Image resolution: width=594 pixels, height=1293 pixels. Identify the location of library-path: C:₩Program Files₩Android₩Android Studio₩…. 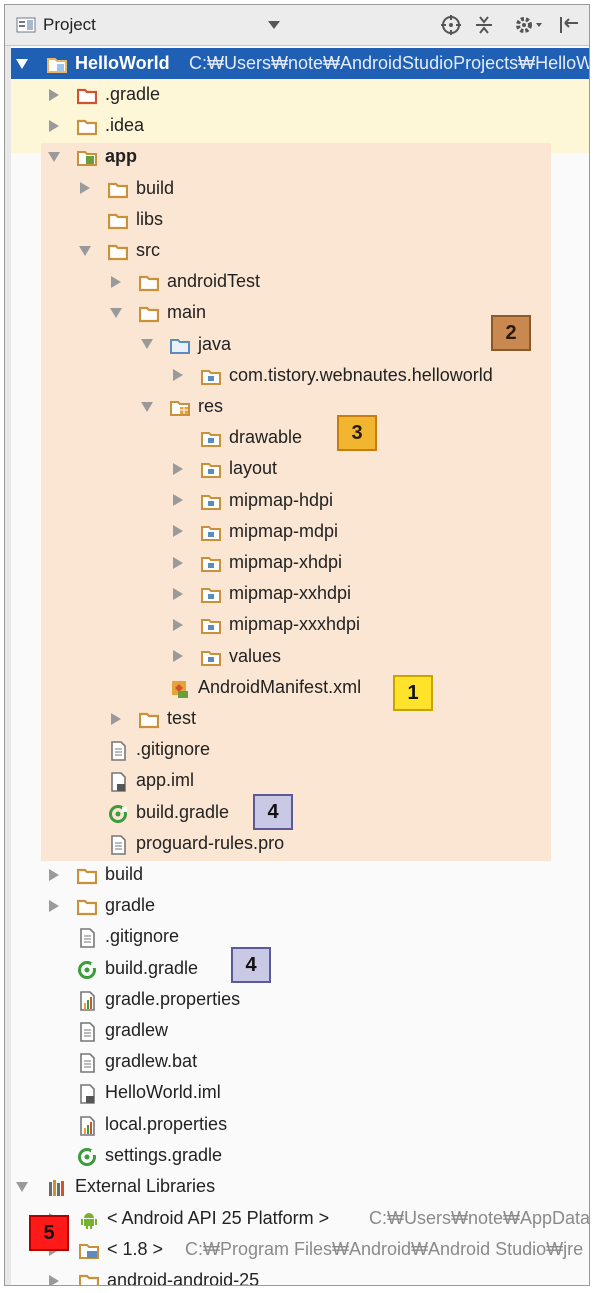
(384, 1249).